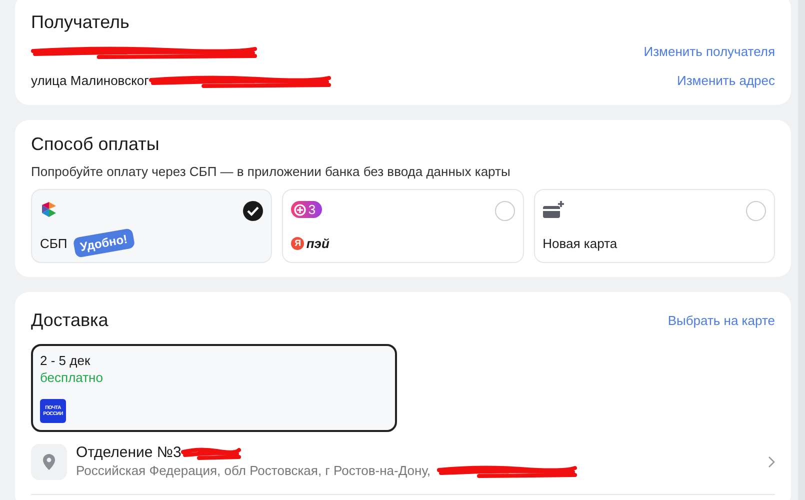 The image size is (805, 500). Describe the element at coordinates (654, 226) in the screenshot. I see `payment-option: Новая карта` at that location.